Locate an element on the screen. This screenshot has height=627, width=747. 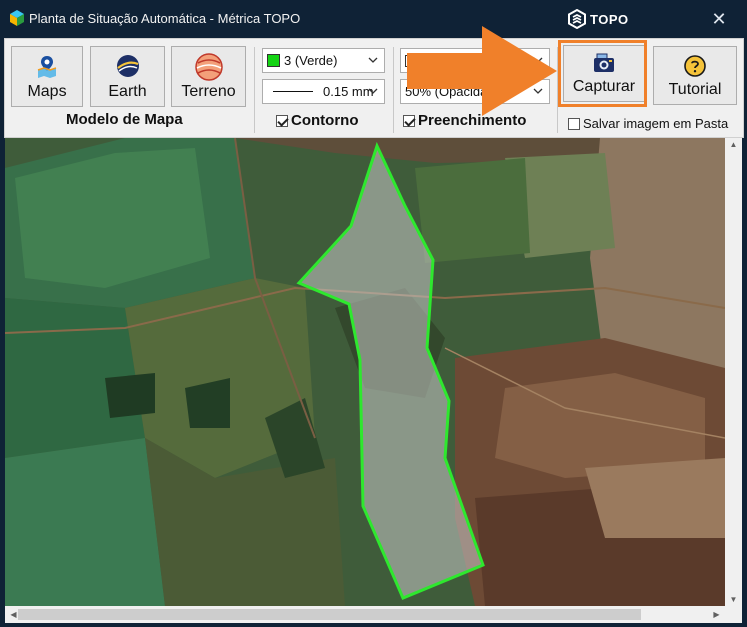
horizontal-scroll-thumb is located at coordinates (329, 614).